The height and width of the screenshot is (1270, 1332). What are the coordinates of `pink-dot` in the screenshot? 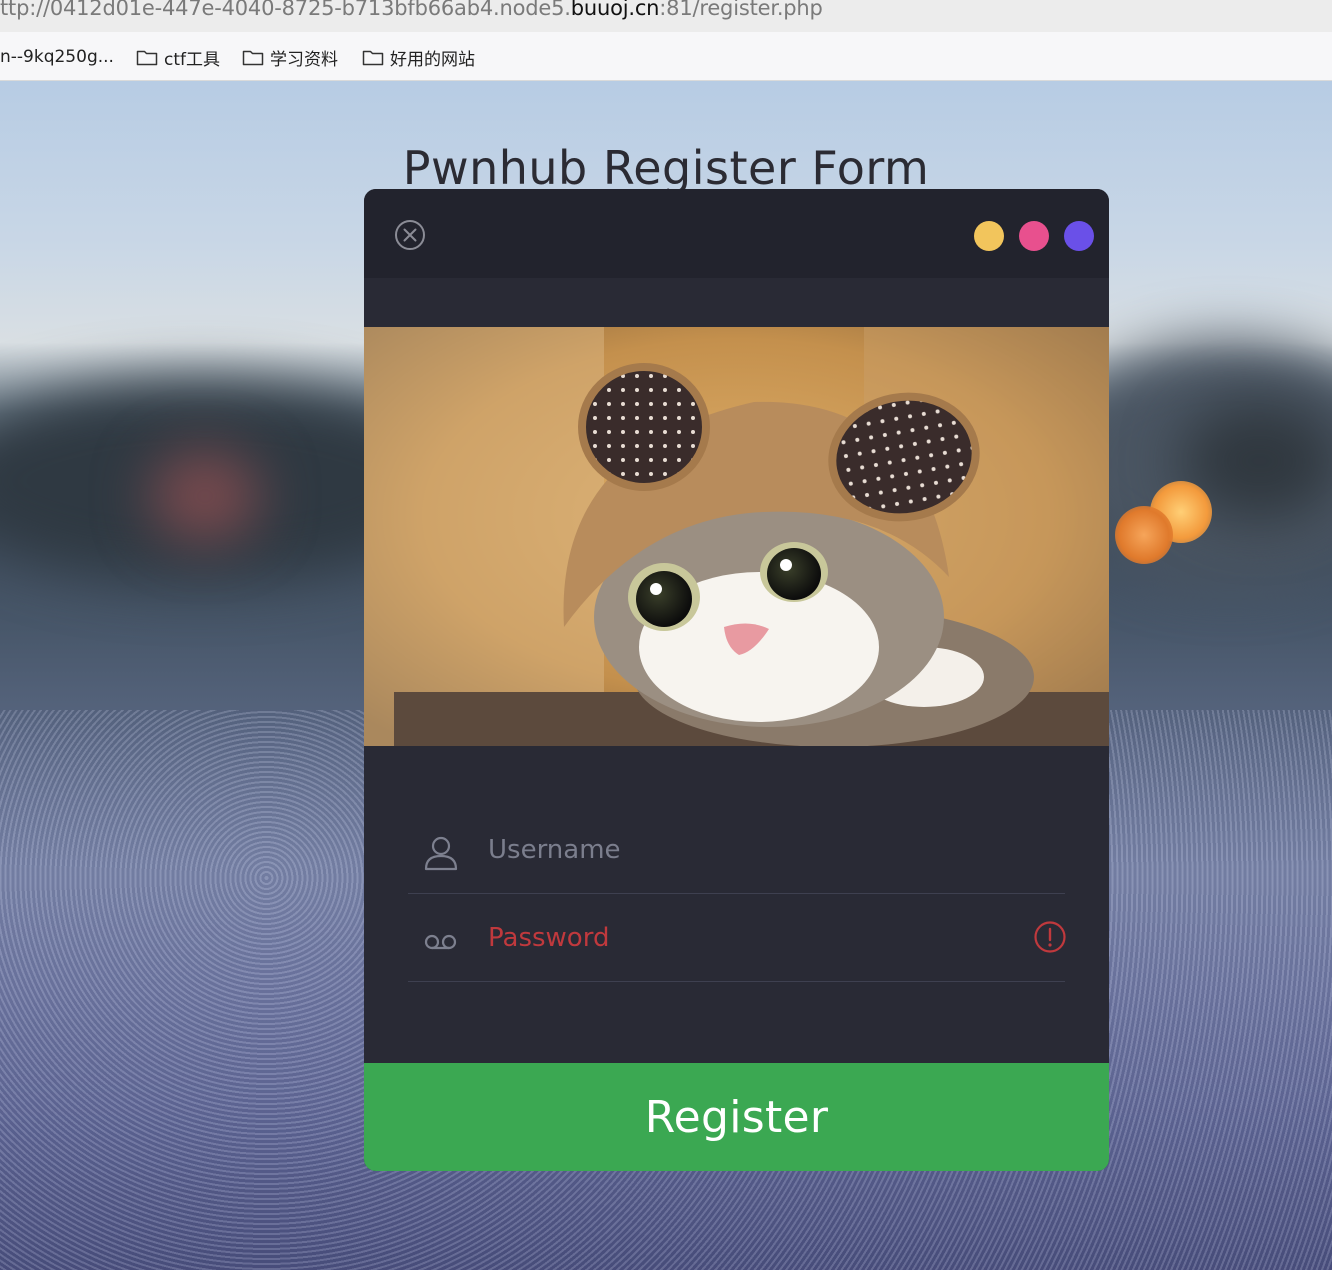 It's located at (1034, 236).